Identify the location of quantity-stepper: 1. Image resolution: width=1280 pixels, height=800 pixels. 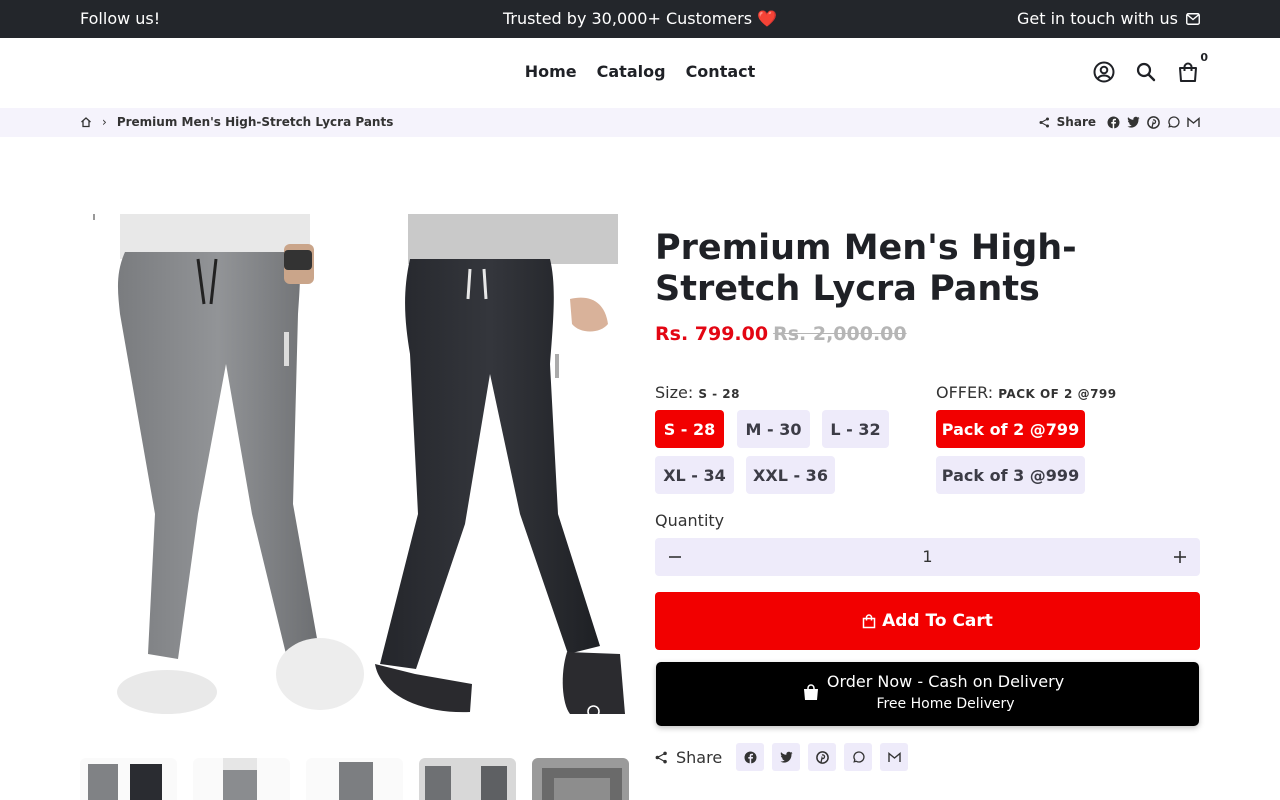
(927, 557).